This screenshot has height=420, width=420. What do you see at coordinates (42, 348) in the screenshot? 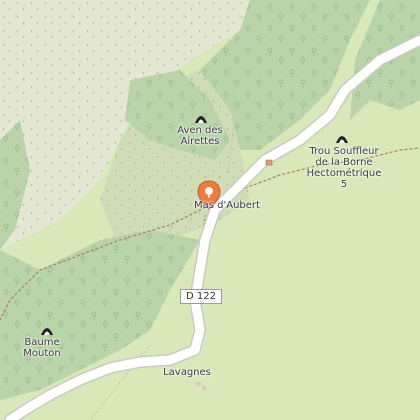
I see `place-label-baume-mouton: Baume Mouton` at bounding box center [42, 348].